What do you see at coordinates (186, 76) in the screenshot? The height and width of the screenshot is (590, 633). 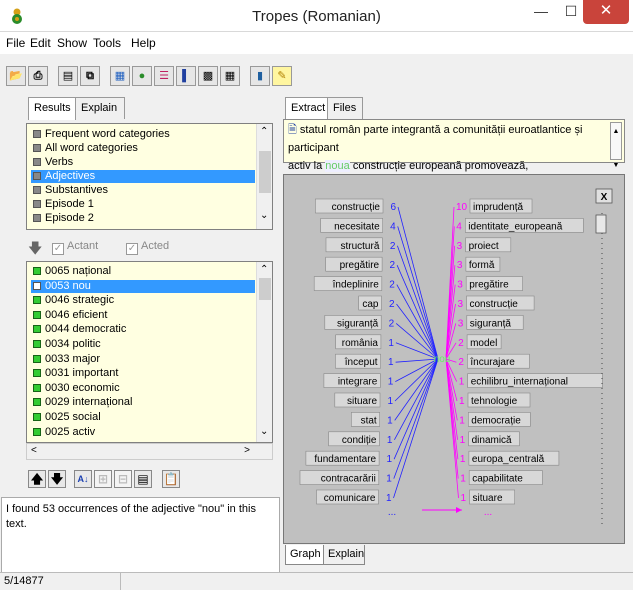 I see `bar-graph-icon: ▌` at bounding box center [186, 76].